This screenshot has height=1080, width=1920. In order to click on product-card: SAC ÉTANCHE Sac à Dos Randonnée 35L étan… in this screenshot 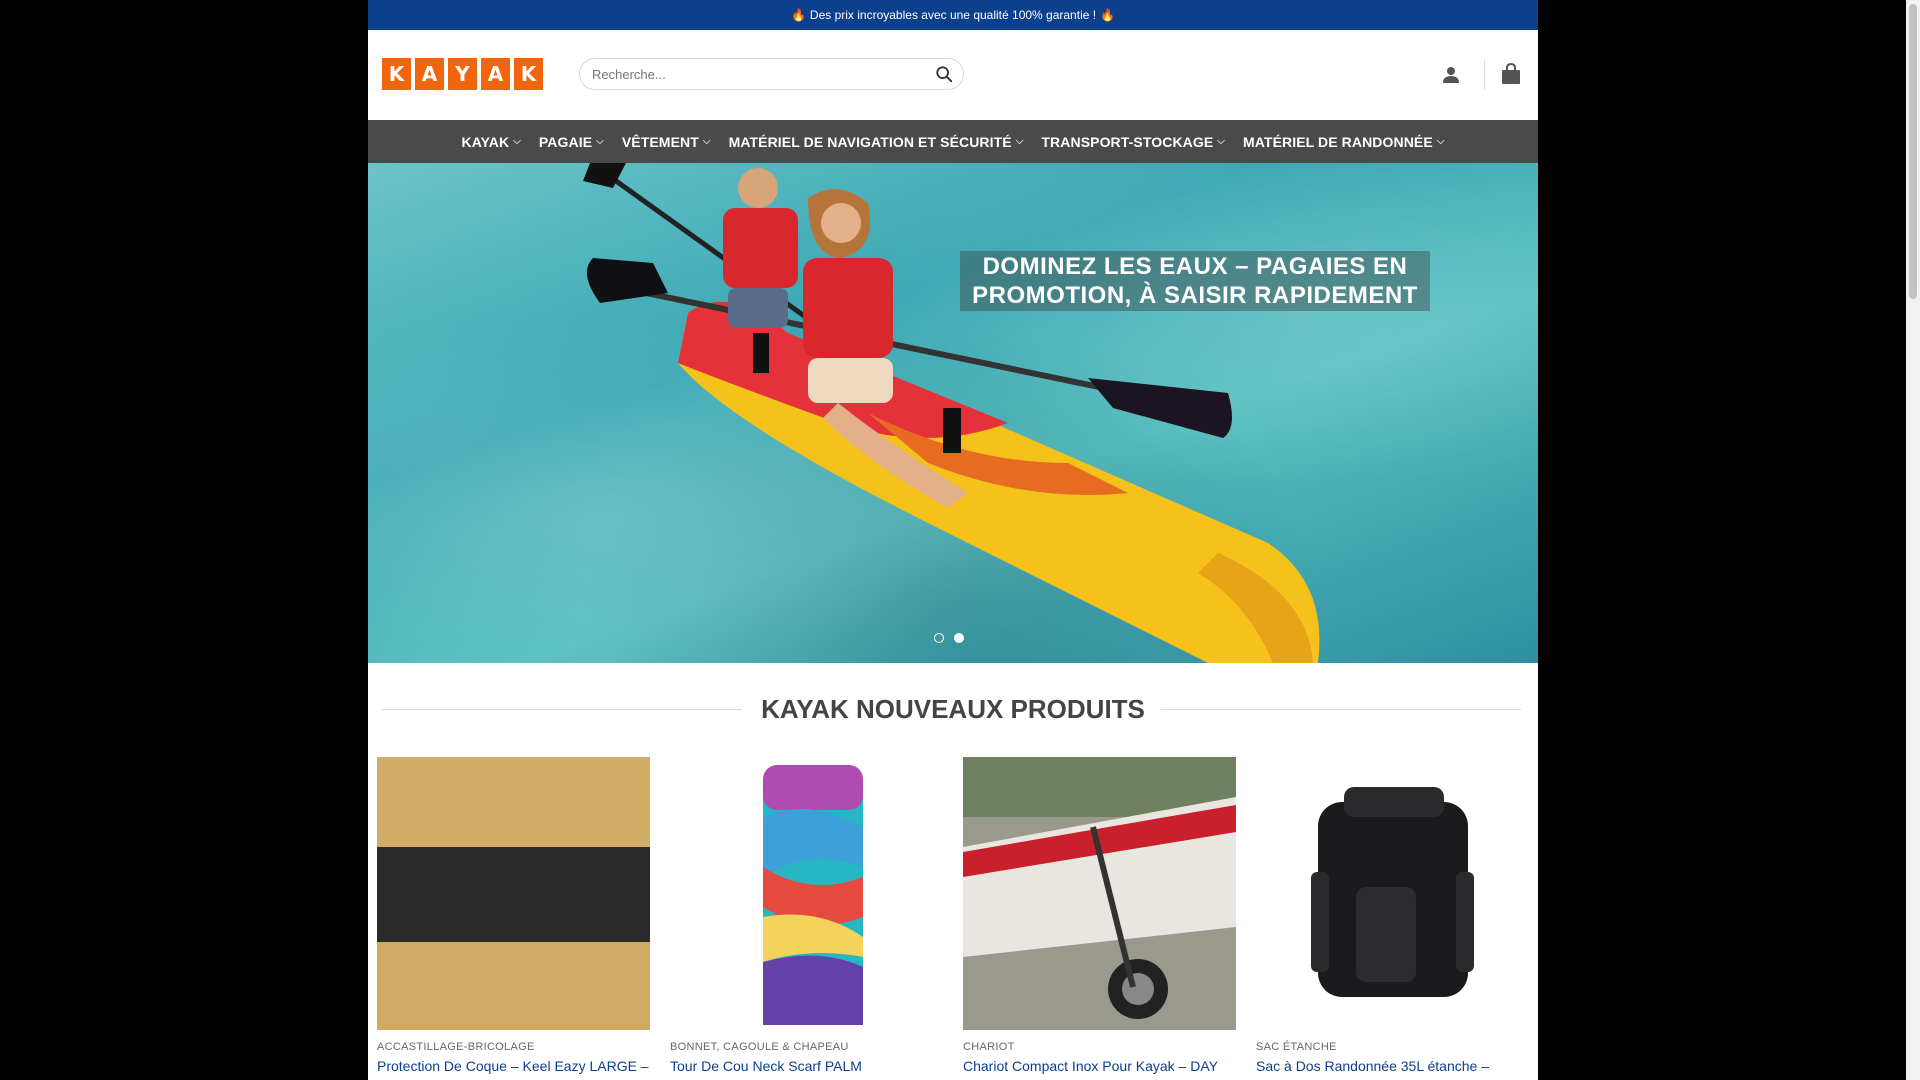, I will do `click(1392, 915)`.